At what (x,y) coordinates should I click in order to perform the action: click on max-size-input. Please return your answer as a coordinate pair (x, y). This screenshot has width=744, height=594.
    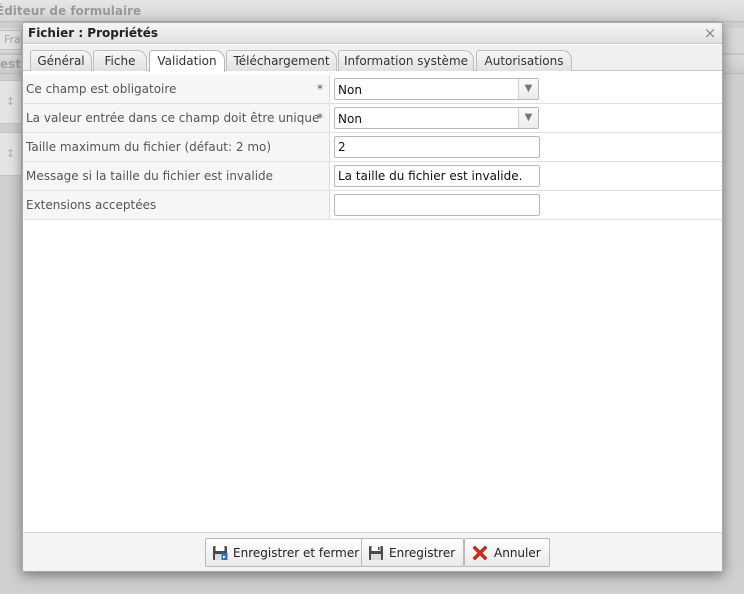
    Looking at the image, I should click on (437, 147).